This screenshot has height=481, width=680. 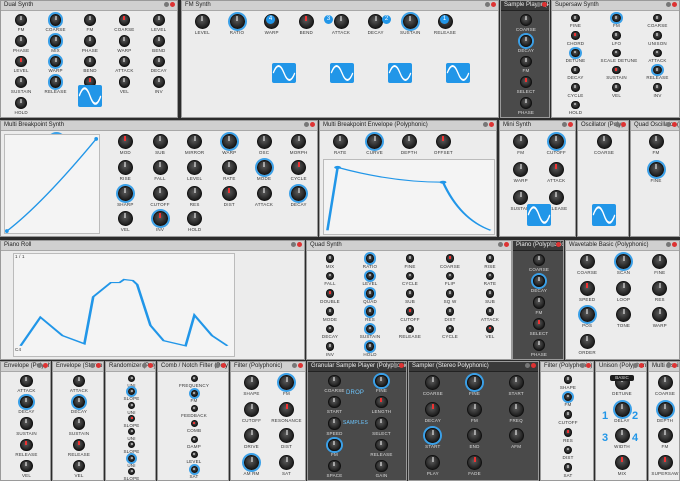 What do you see at coordinates (334, 423) in the screenshot?
I see `knob-speed` at bounding box center [334, 423].